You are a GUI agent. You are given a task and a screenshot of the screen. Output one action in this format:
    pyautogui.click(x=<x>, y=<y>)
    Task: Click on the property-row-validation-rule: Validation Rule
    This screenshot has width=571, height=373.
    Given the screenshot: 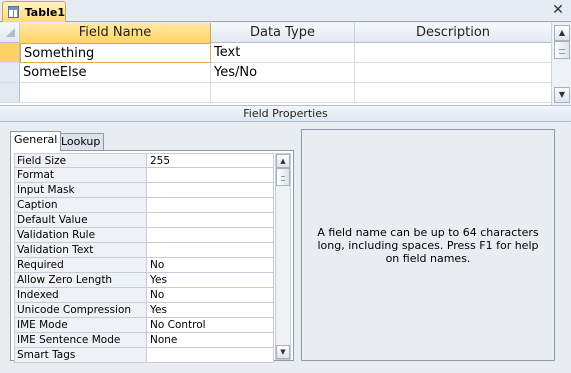 What is the action you would take?
    pyautogui.click(x=144, y=235)
    